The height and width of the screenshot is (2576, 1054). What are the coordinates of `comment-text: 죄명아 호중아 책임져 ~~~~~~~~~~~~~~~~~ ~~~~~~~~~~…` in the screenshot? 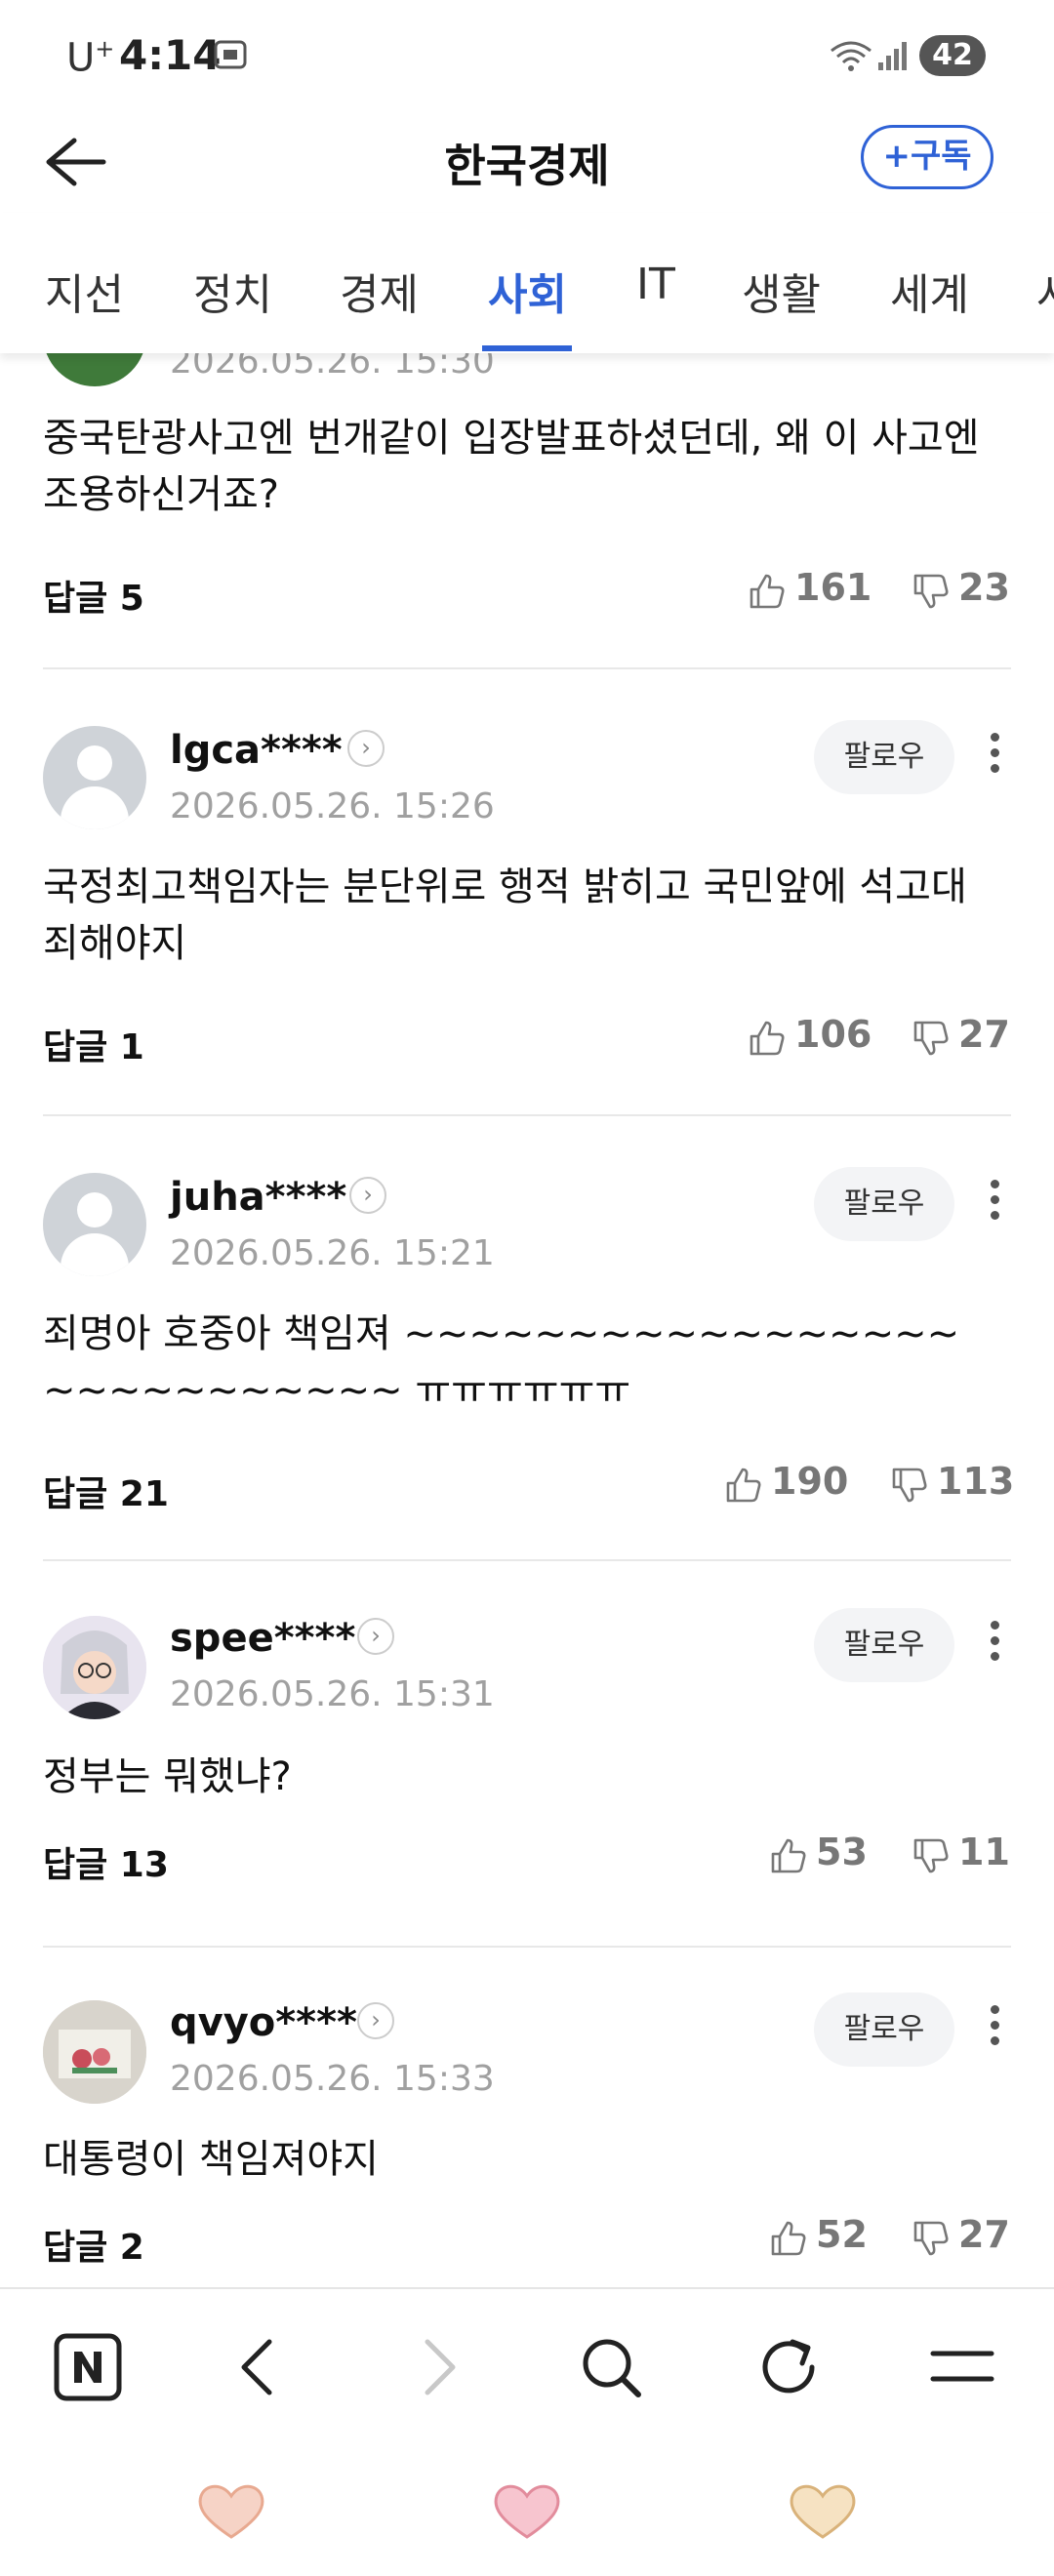 It's located at (502, 1357).